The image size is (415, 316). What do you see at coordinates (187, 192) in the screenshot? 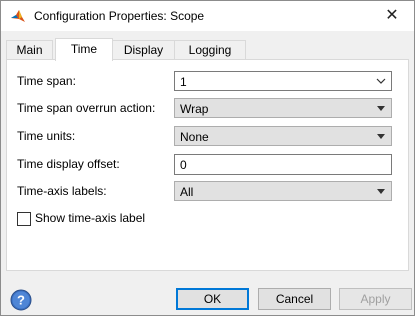
I see `time-axis-labels-value: All` at bounding box center [187, 192].